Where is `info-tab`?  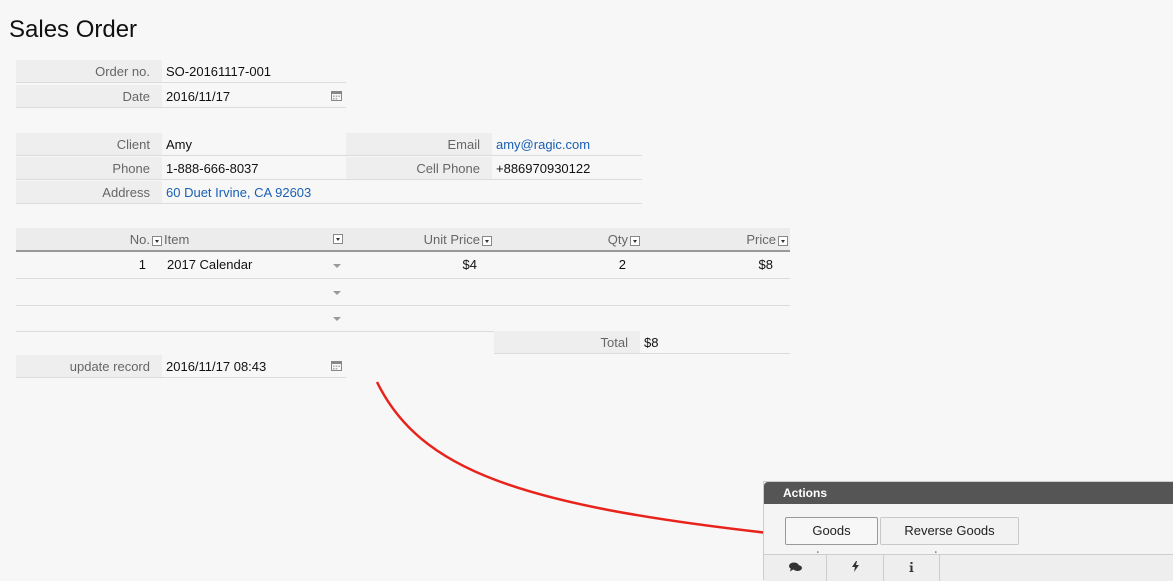
info-tab is located at coordinates (912, 568).